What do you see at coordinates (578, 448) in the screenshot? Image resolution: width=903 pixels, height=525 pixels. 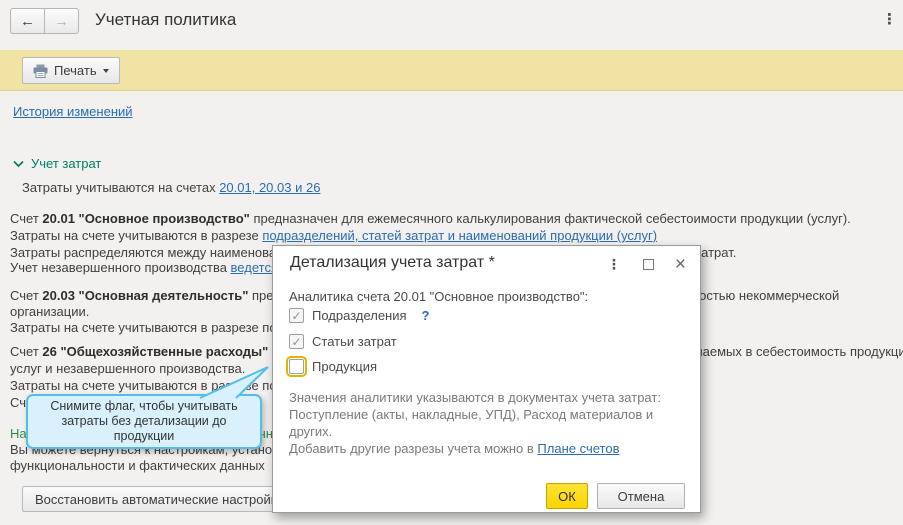 I see `plan-schetov-link: Плане счетов` at bounding box center [578, 448].